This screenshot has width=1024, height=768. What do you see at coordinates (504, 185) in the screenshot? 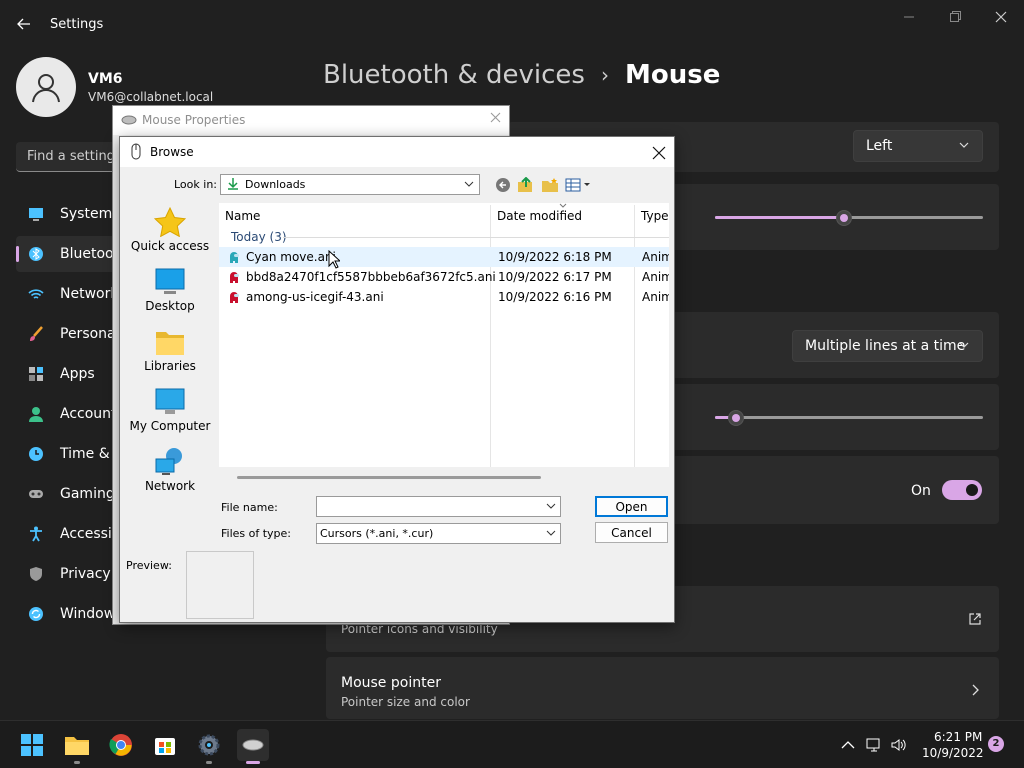
I see `back-arrow-icon` at bounding box center [504, 185].